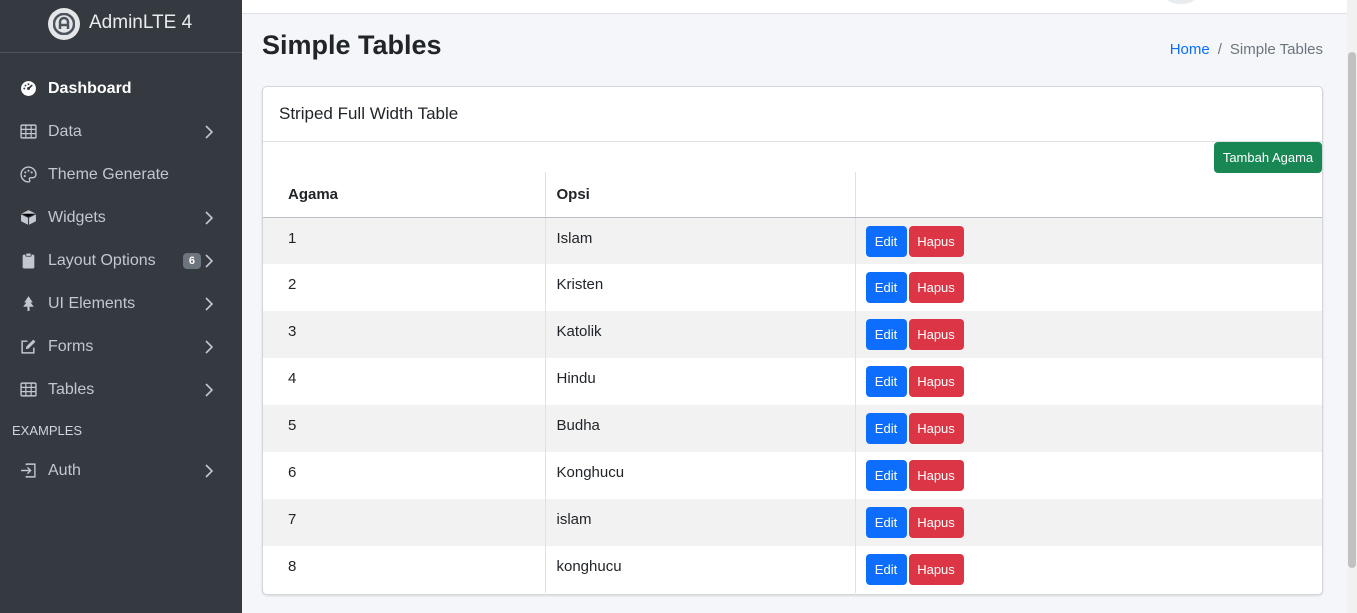 This screenshot has height=613, width=1357. What do you see at coordinates (121, 217) in the screenshot?
I see `sidebar-item-widgets: Widgets` at bounding box center [121, 217].